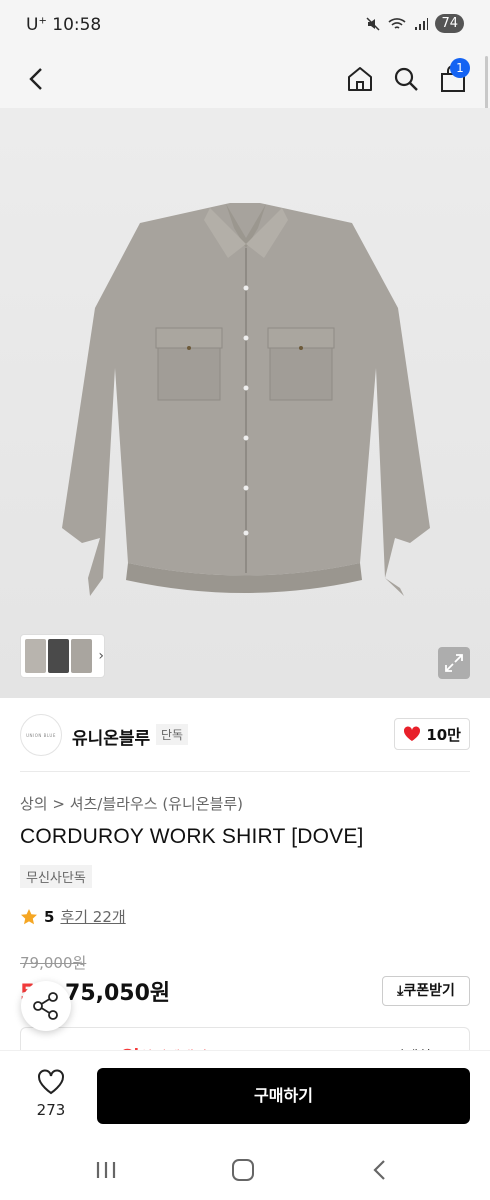  What do you see at coordinates (245, 26) in the screenshot?
I see `status-bar: U+ 10:58 74` at bounding box center [245, 26].